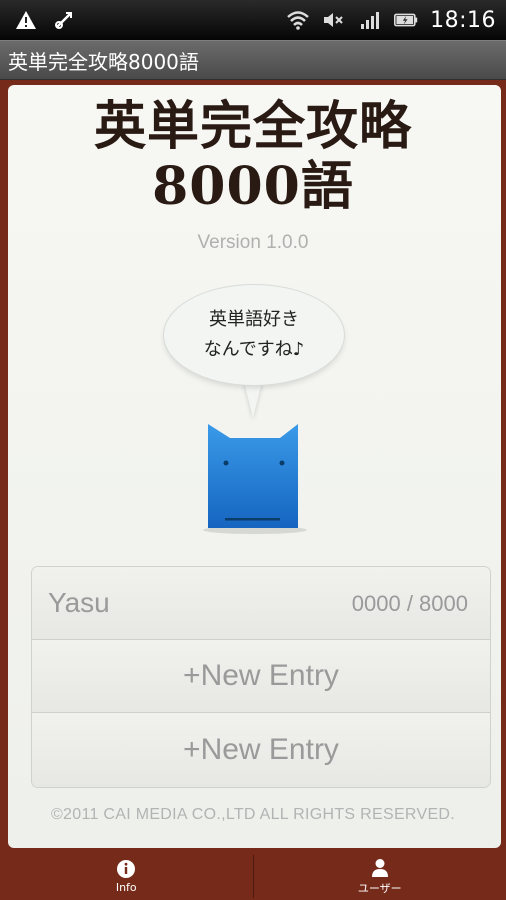 The image size is (506, 900). Describe the element at coordinates (64, 20) in the screenshot. I see `usb-debug-icon` at that location.